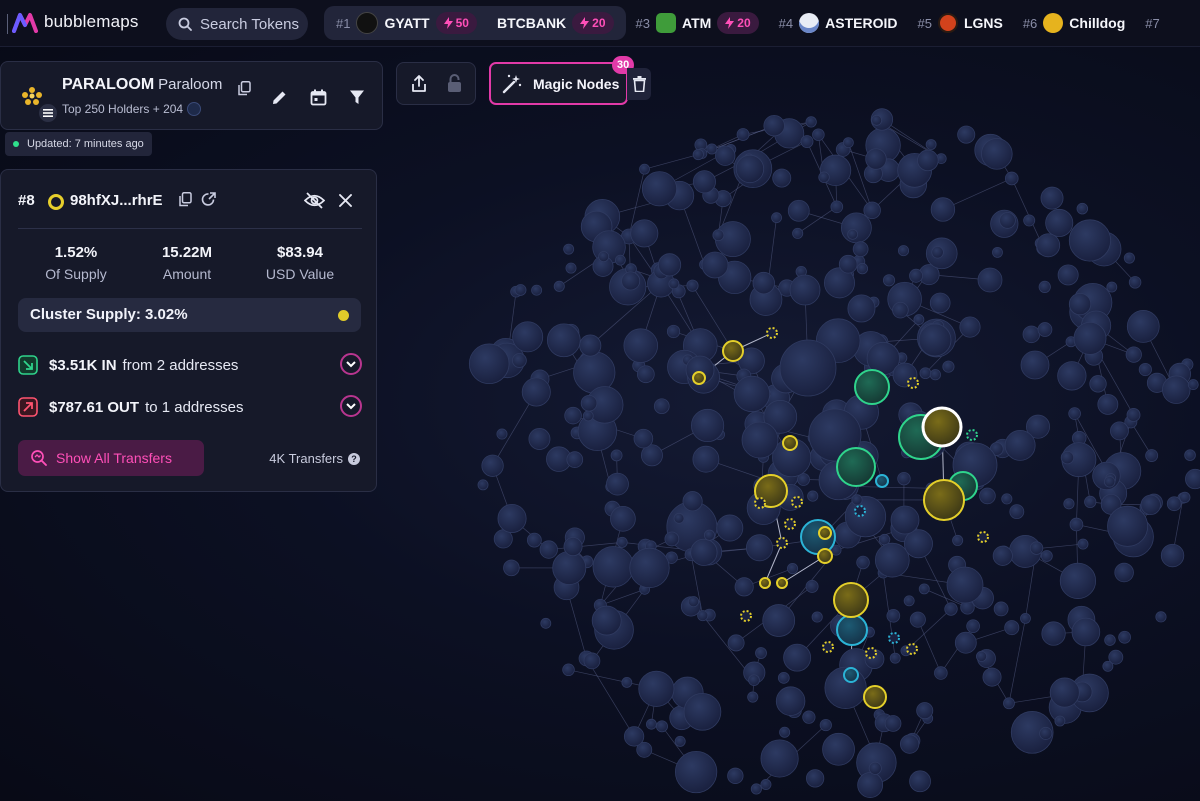  I want to click on ticker-item-atm: #3 ATM 20, so click(697, 23).